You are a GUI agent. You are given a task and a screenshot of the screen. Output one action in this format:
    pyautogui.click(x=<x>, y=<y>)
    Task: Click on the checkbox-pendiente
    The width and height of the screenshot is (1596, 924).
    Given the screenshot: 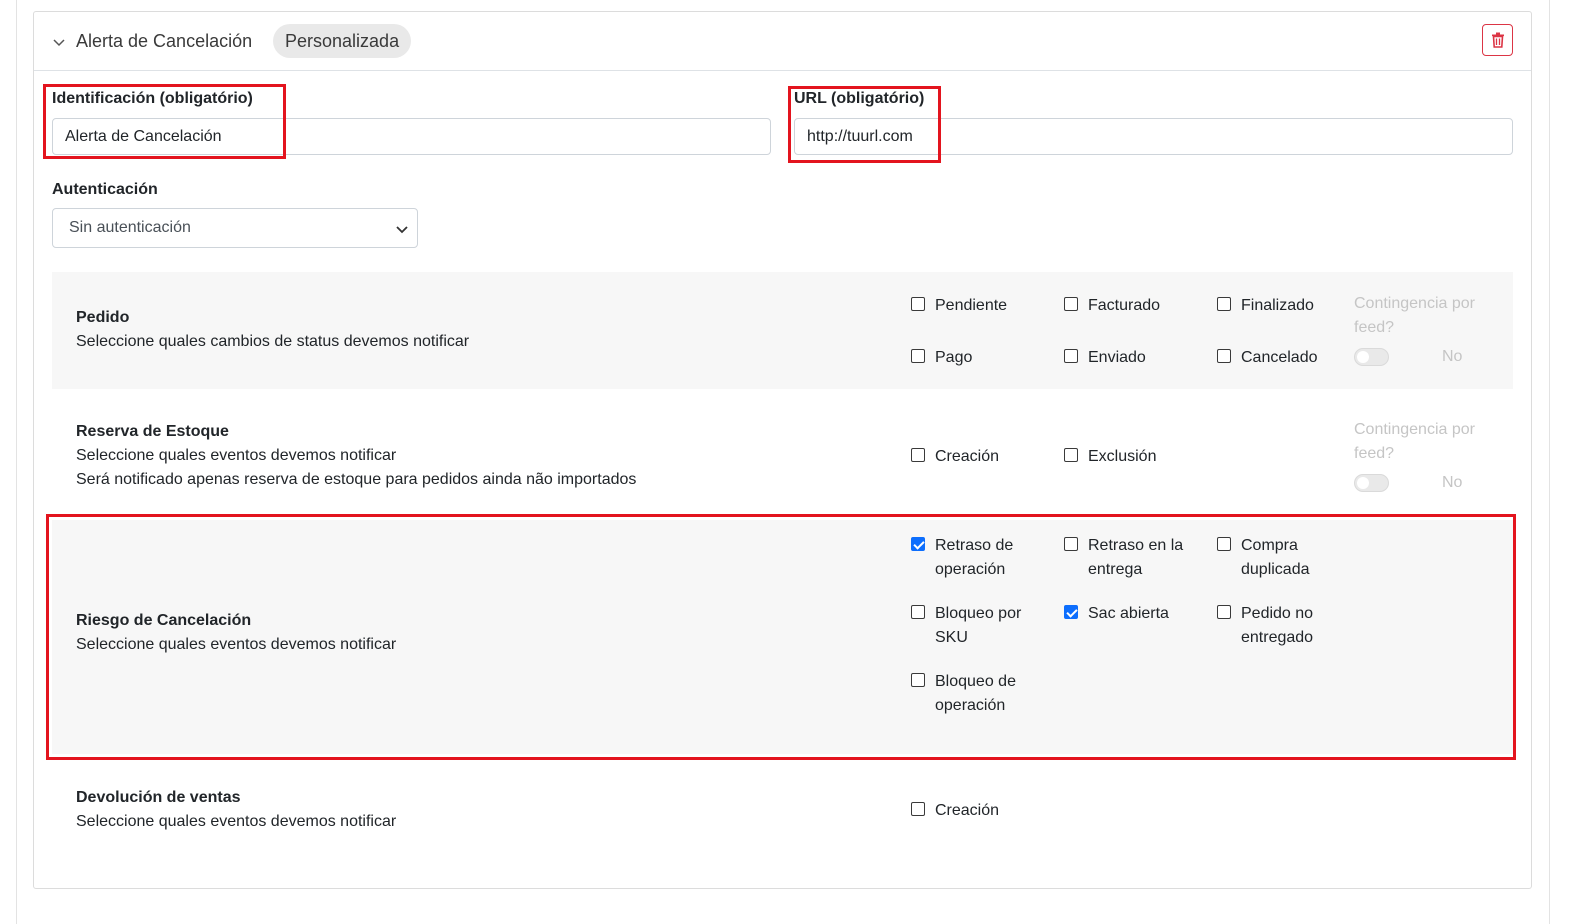 What is the action you would take?
    pyautogui.click(x=918, y=304)
    